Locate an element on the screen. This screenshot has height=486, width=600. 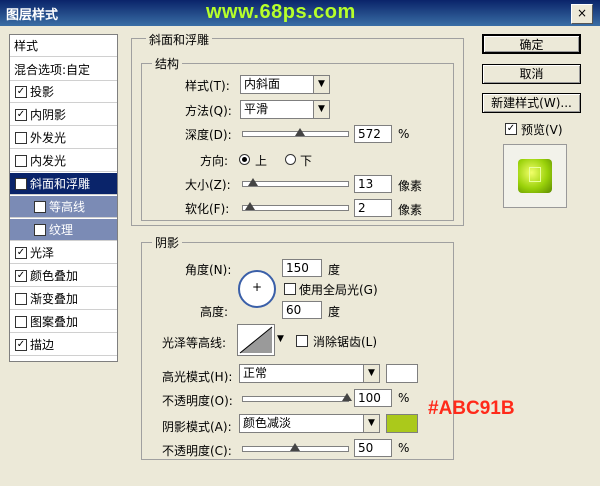
size-unit: 像素 is located at coordinates (410, 186).